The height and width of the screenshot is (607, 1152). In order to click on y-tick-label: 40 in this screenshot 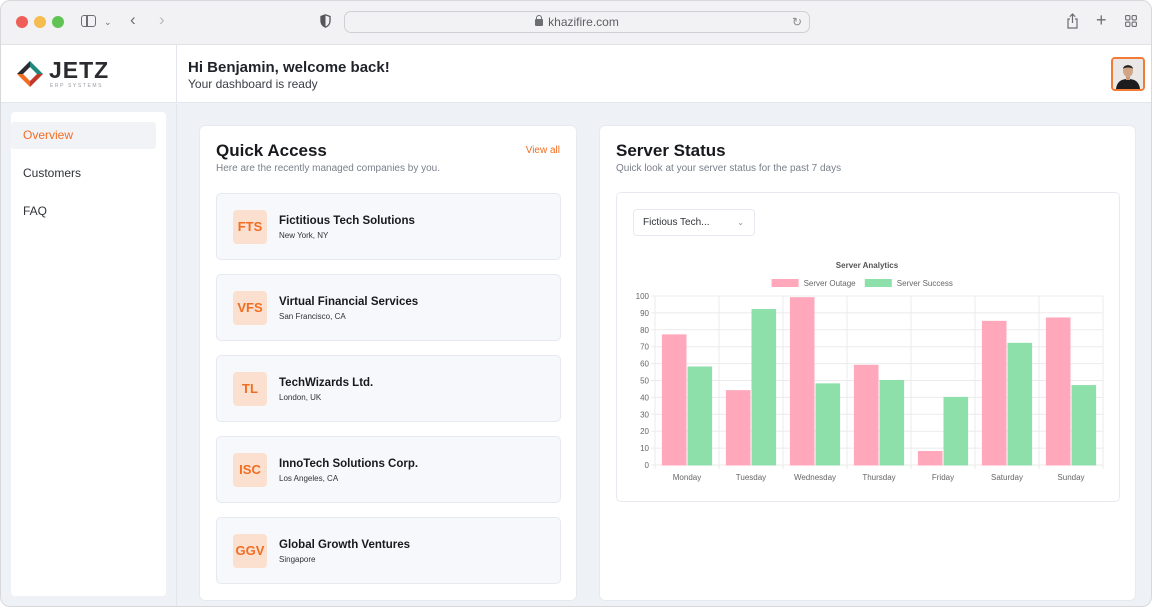, I will do `click(644, 397)`.